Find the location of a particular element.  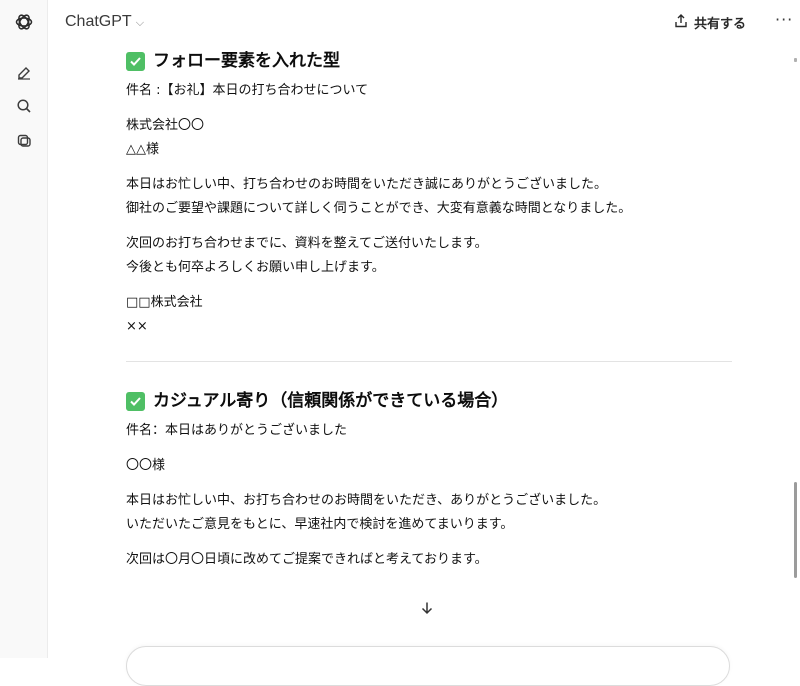

more-options-button: ··· is located at coordinates (784, 19).